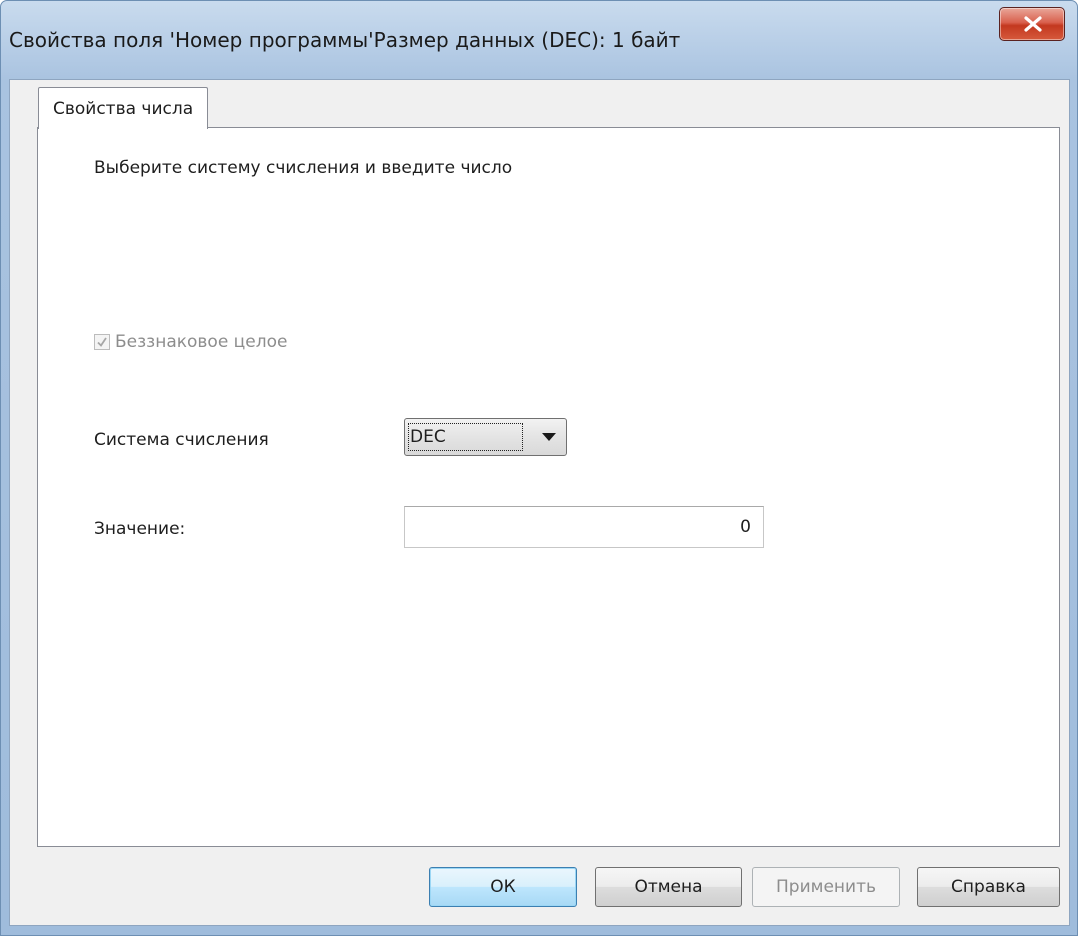 The image size is (1078, 936). I want to click on checkmark-icon, so click(102, 342).